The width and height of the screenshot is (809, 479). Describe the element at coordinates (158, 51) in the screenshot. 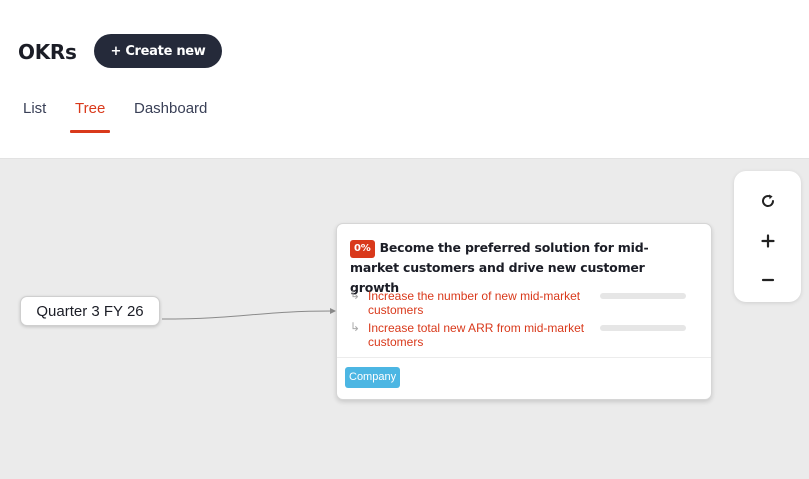

I see `create-new-button: + Create new` at that location.